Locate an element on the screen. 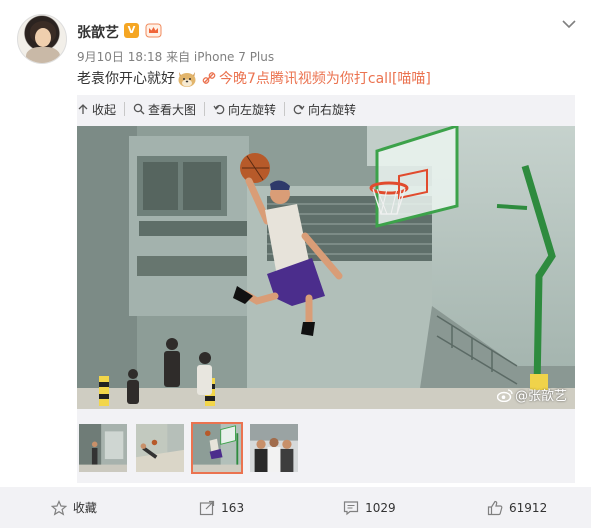 Image resolution: width=591 pixels, height=528 pixels. like-icon is located at coordinates (495, 507).